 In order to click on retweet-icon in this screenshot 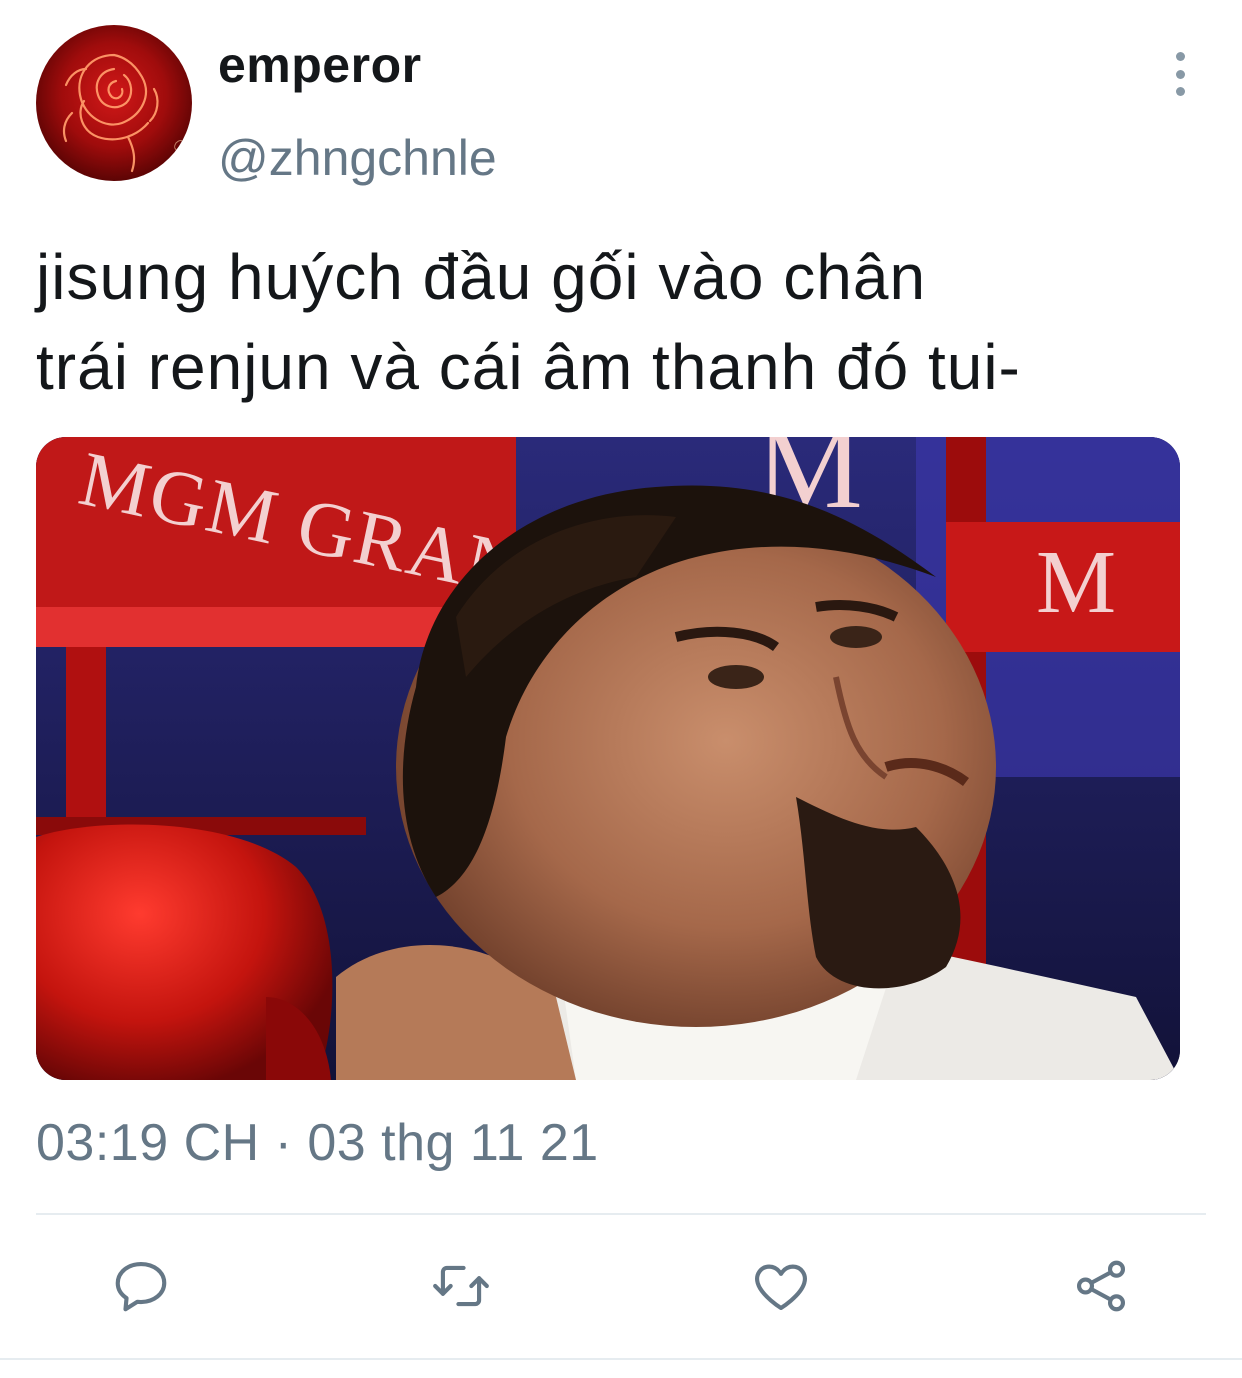, I will do `click(461, 1286)`.